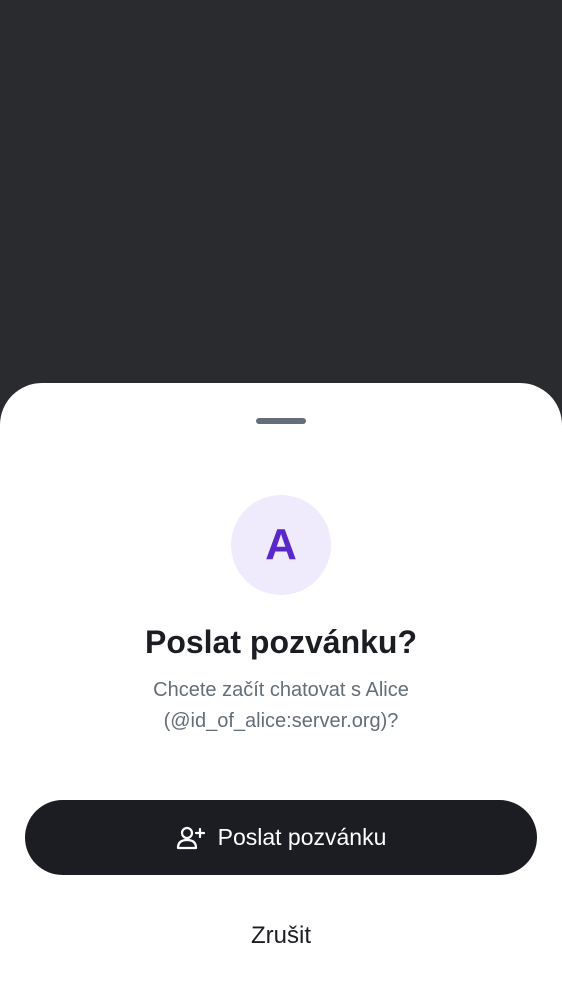  What do you see at coordinates (302, 837) in the screenshot?
I see `send-invite-label: Poslat pozvánku` at bounding box center [302, 837].